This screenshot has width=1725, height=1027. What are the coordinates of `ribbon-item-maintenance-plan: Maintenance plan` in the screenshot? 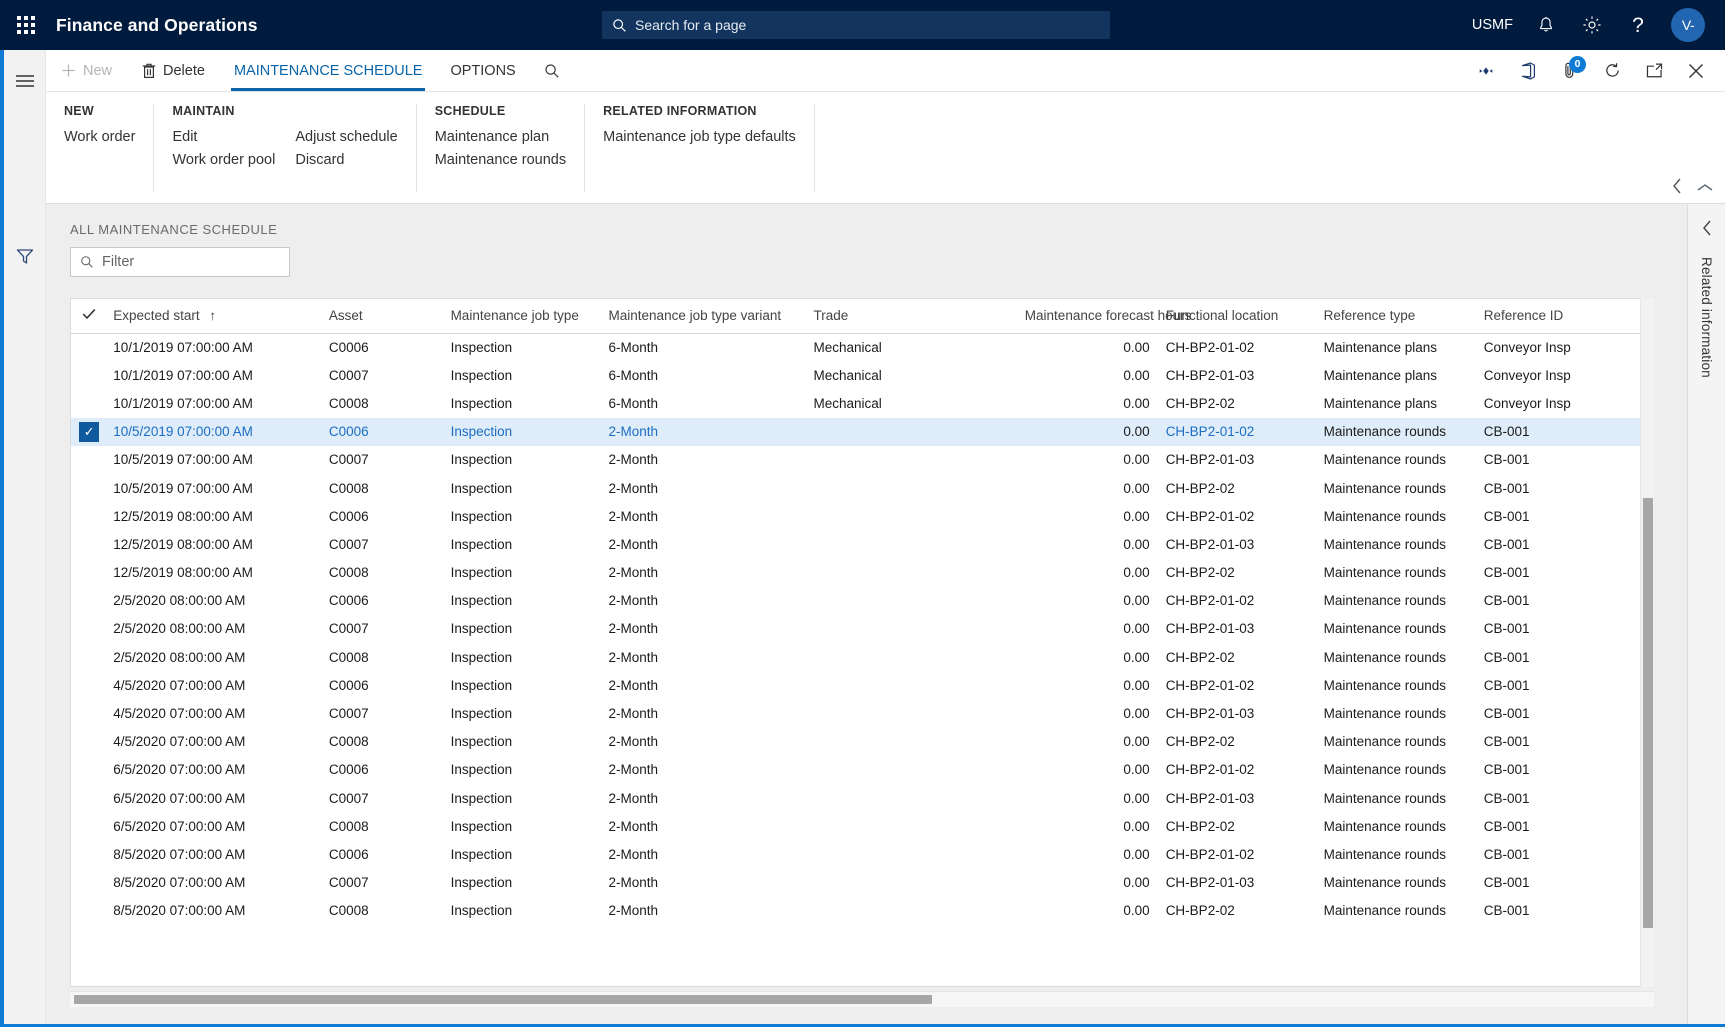 It's located at (500, 137).